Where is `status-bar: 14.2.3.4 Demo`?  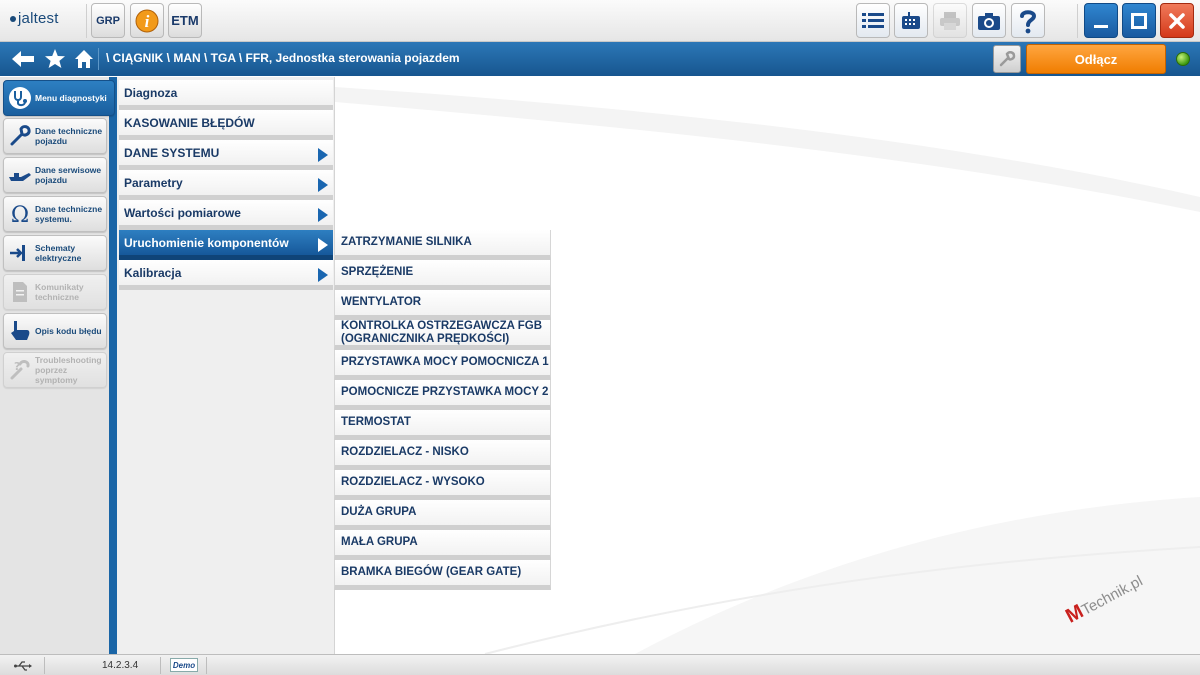
status-bar: 14.2.3.4 Demo is located at coordinates (600, 664).